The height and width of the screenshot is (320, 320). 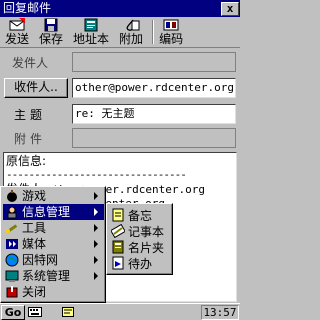 What do you see at coordinates (91, 25) in the screenshot?
I see `address-book-icon` at bounding box center [91, 25].